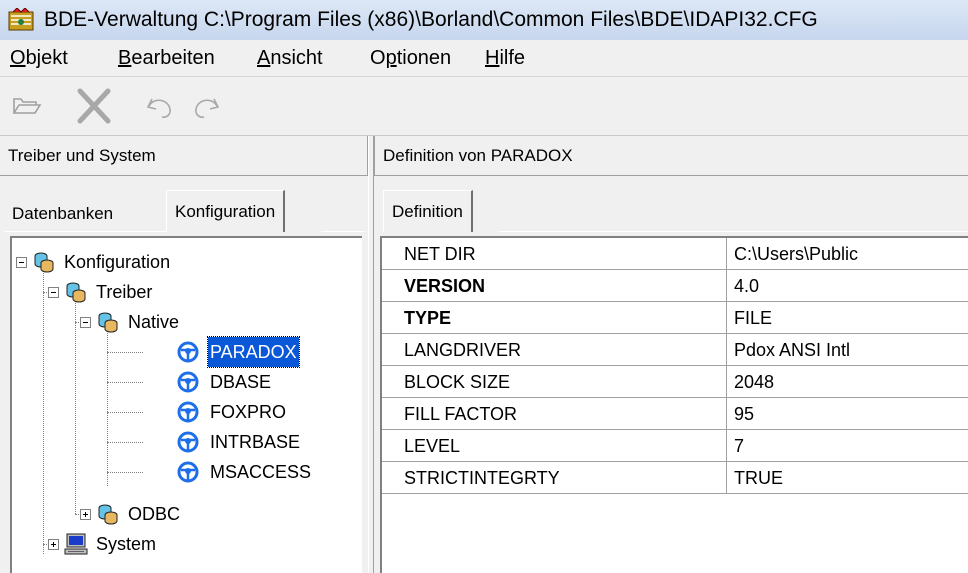 This screenshot has width=968, height=573. Describe the element at coordinates (187, 262) in the screenshot. I see `tree-item-konfiguration: Konfiguration` at that location.